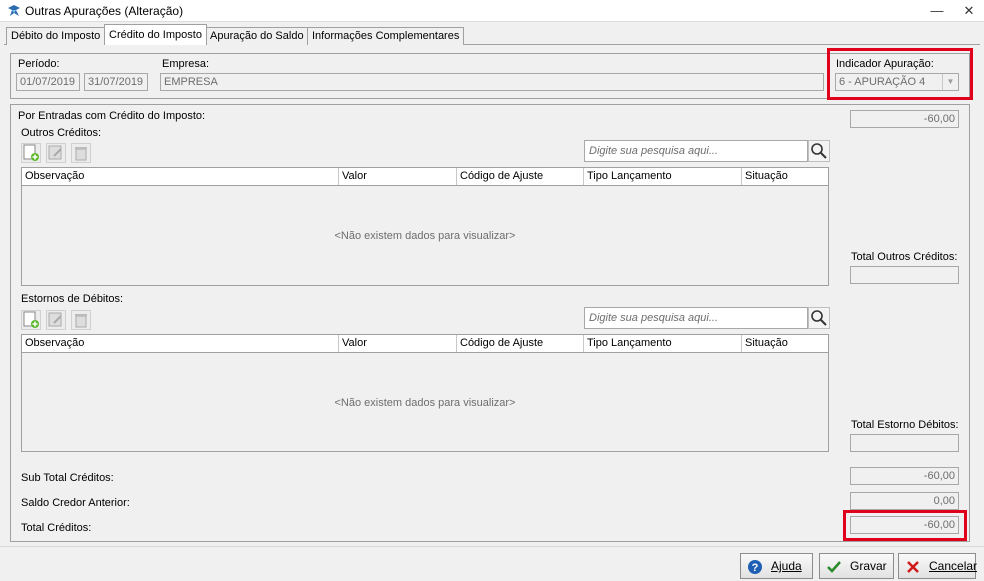 The height and width of the screenshot is (581, 984). What do you see at coordinates (257, 36) in the screenshot?
I see `tab-apuracao-saldo: Apuração do Saldo` at bounding box center [257, 36].